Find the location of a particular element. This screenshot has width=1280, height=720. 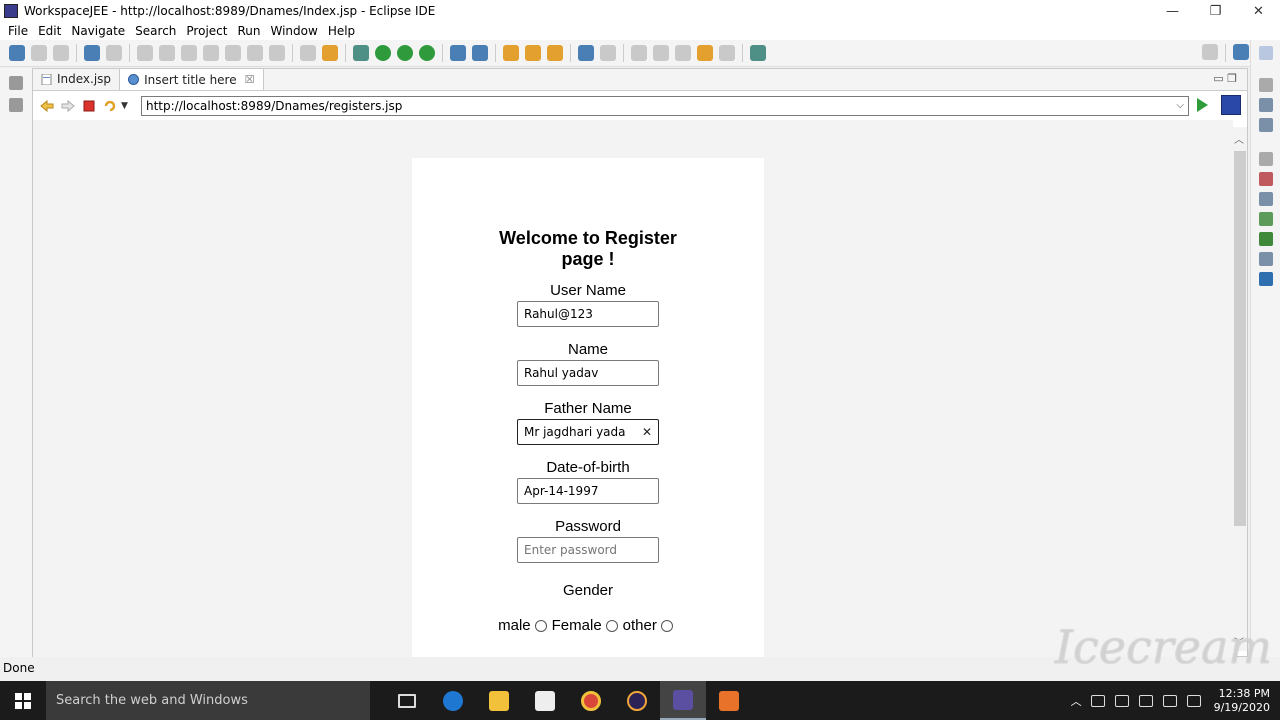

new-server-icon is located at coordinates (458, 53).